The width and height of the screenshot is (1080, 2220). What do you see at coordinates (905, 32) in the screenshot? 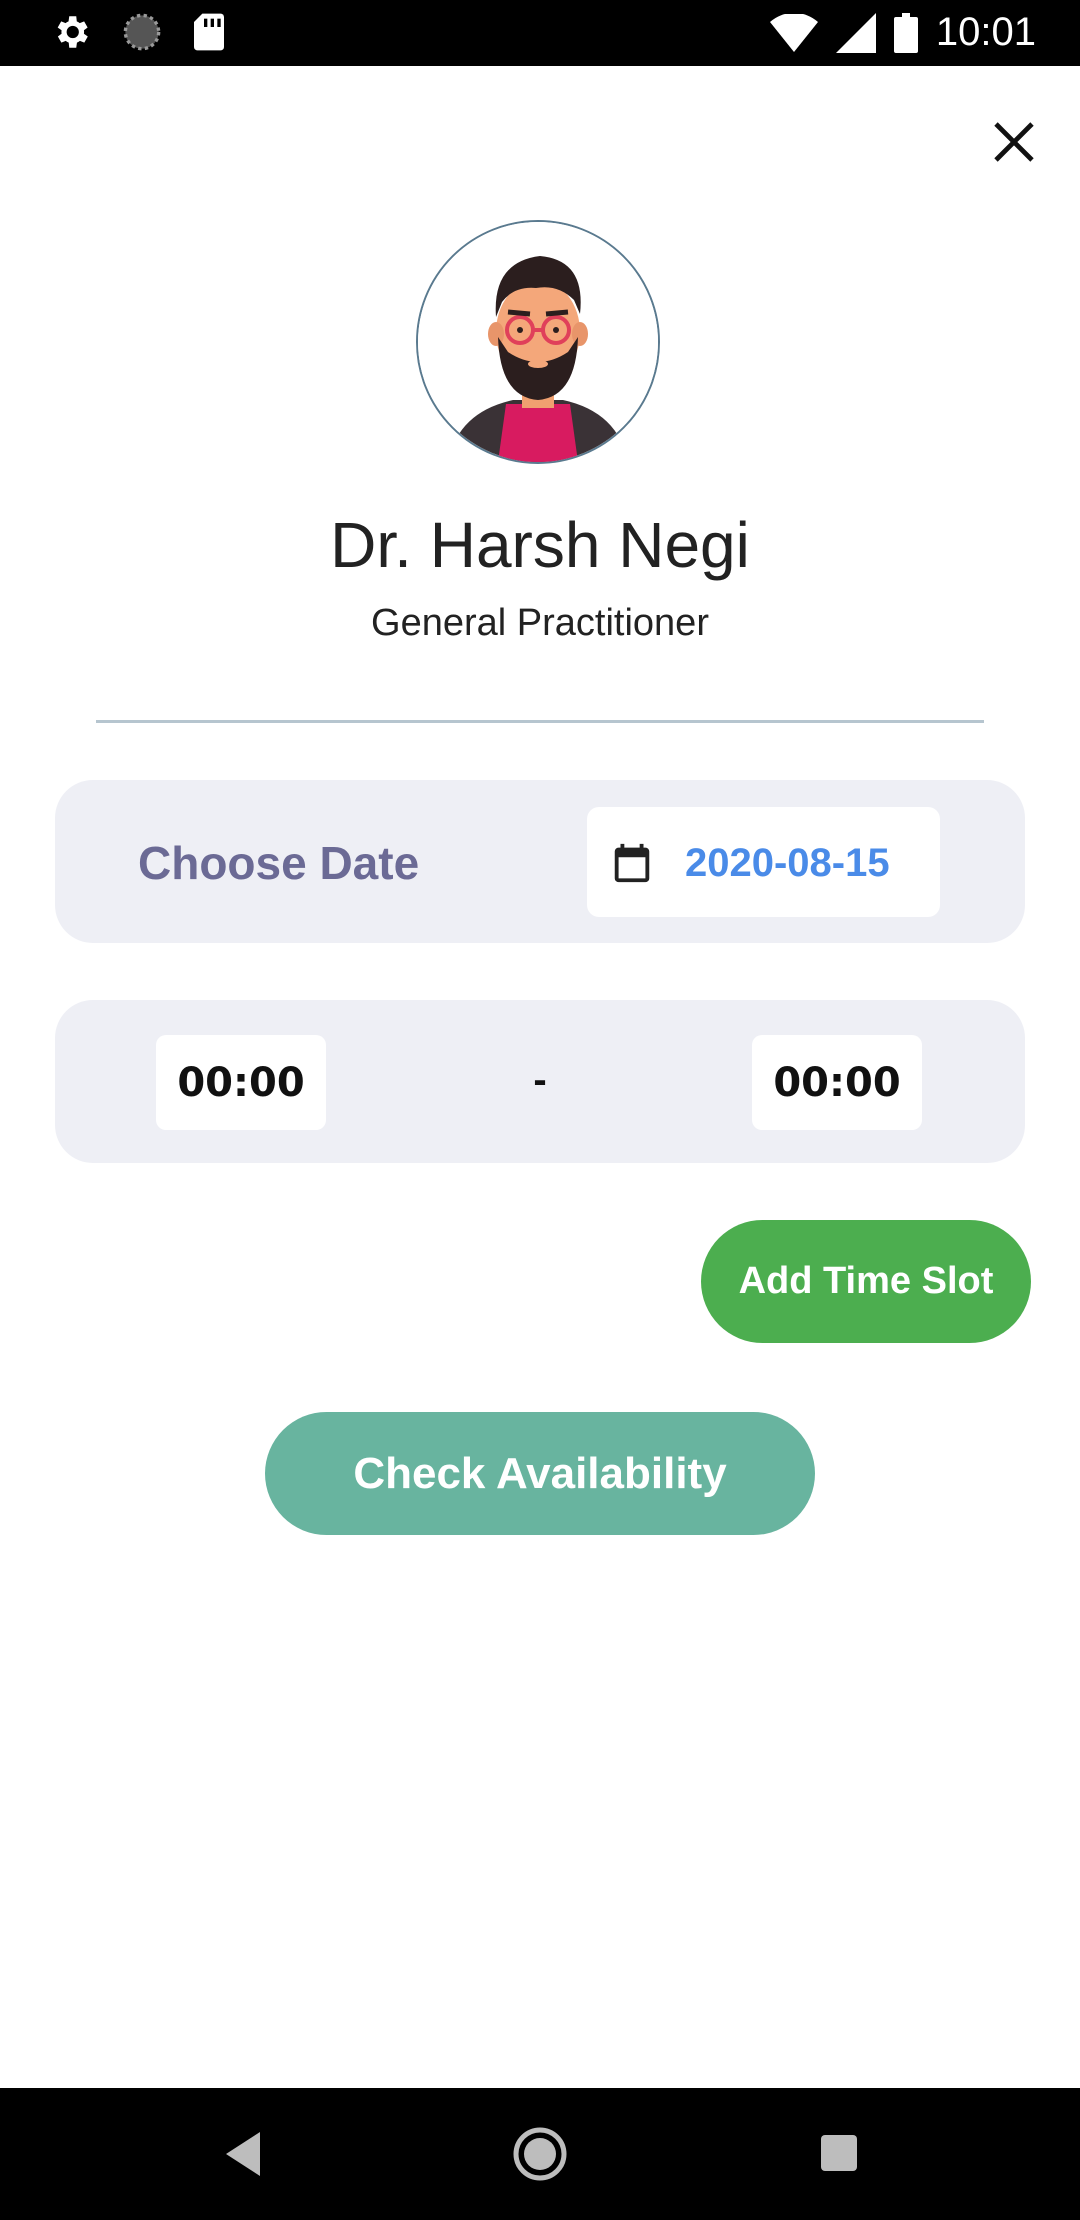
I see `battery-icon` at bounding box center [905, 32].